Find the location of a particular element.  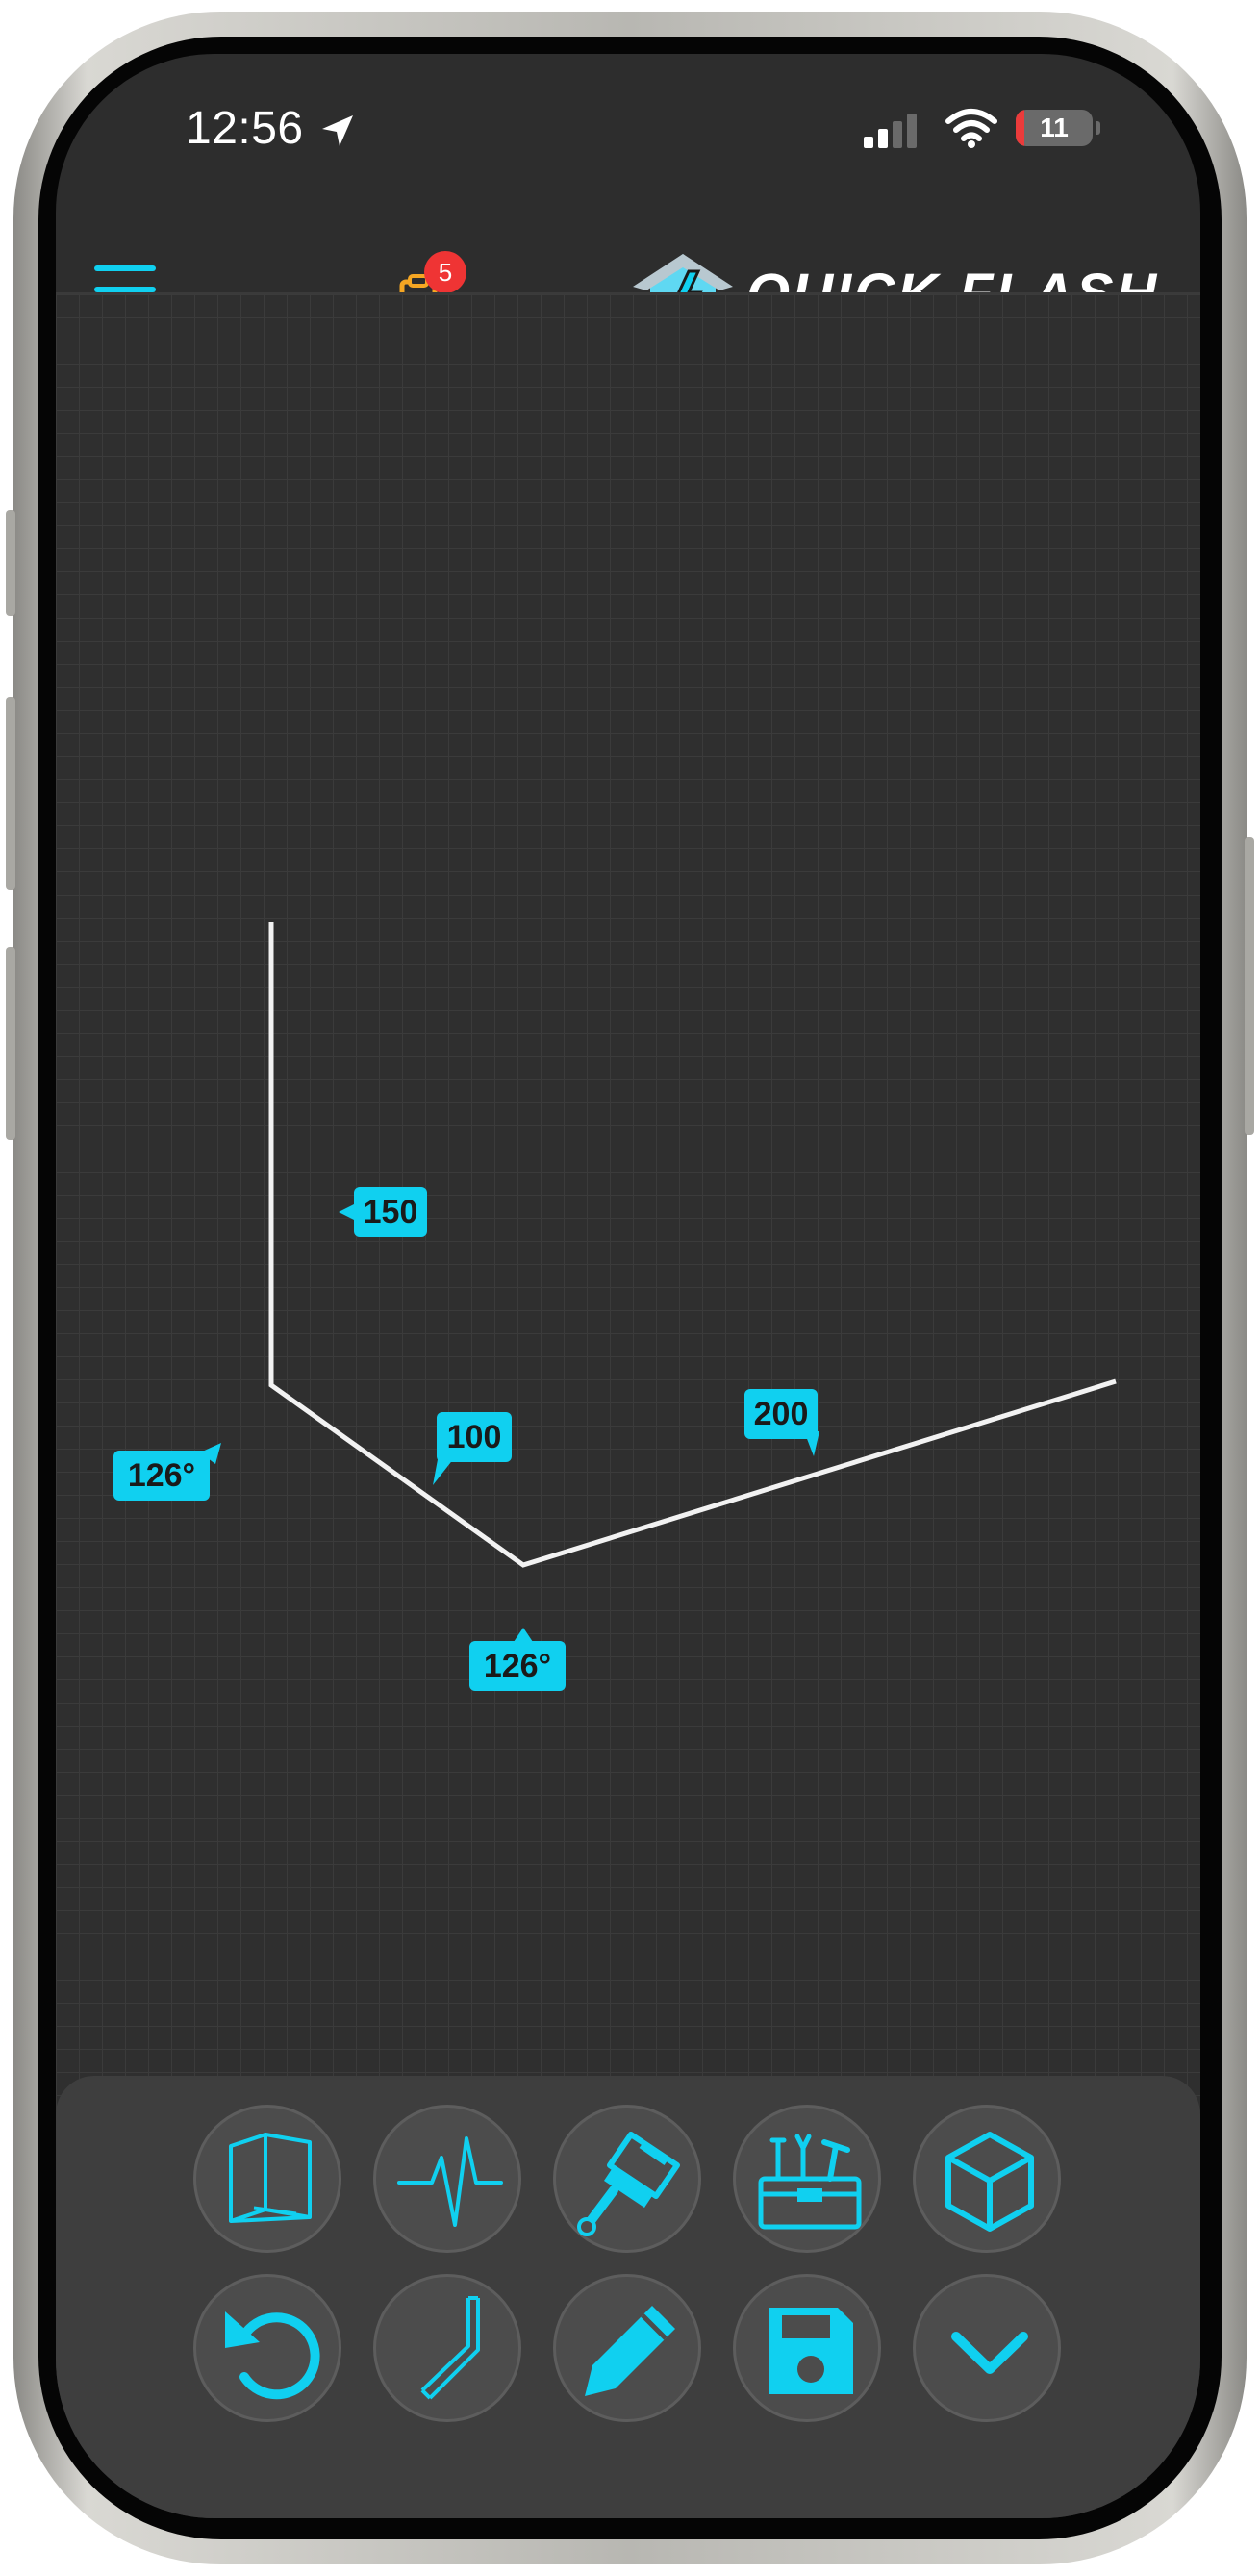

bend-button is located at coordinates (447, 2348).